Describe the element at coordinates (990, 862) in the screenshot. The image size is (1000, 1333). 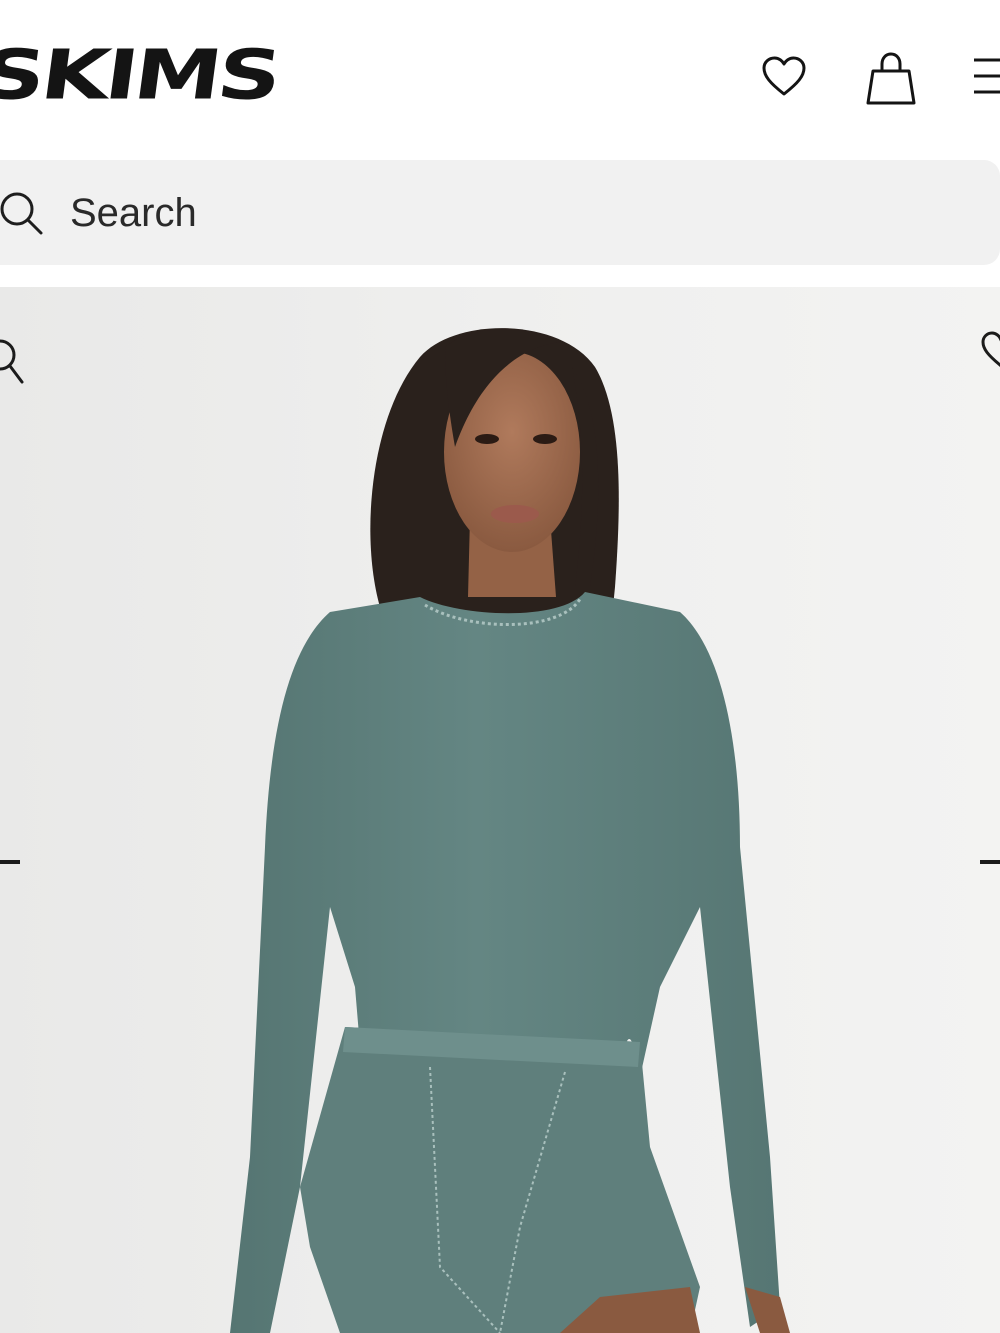
I see `next-arrow-icon` at that location.